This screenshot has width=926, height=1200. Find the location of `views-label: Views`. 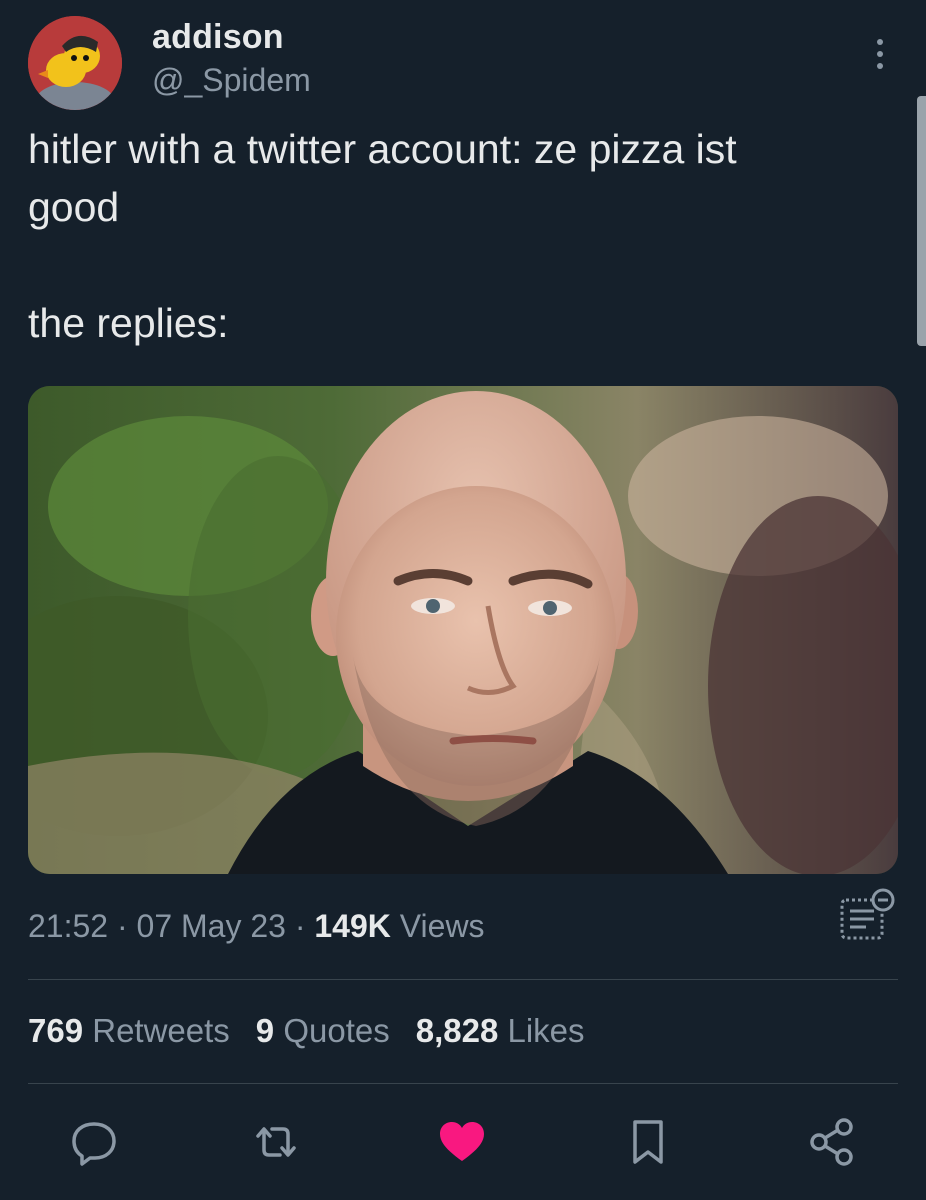

views-label: Views is located at coordinates (437, 926).